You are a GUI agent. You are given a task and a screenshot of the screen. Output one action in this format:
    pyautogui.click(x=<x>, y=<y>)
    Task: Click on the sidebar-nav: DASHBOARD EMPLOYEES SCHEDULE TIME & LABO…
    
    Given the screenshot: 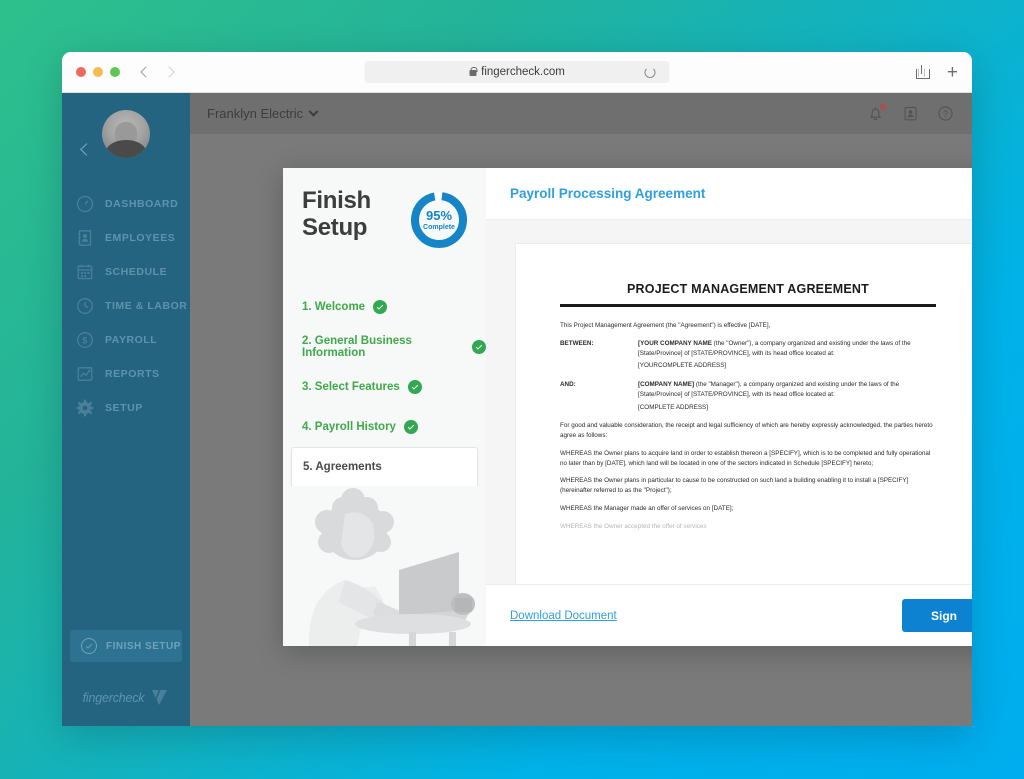 What is the action you would take?
    pyautogui.click(x=126, y=306)
    